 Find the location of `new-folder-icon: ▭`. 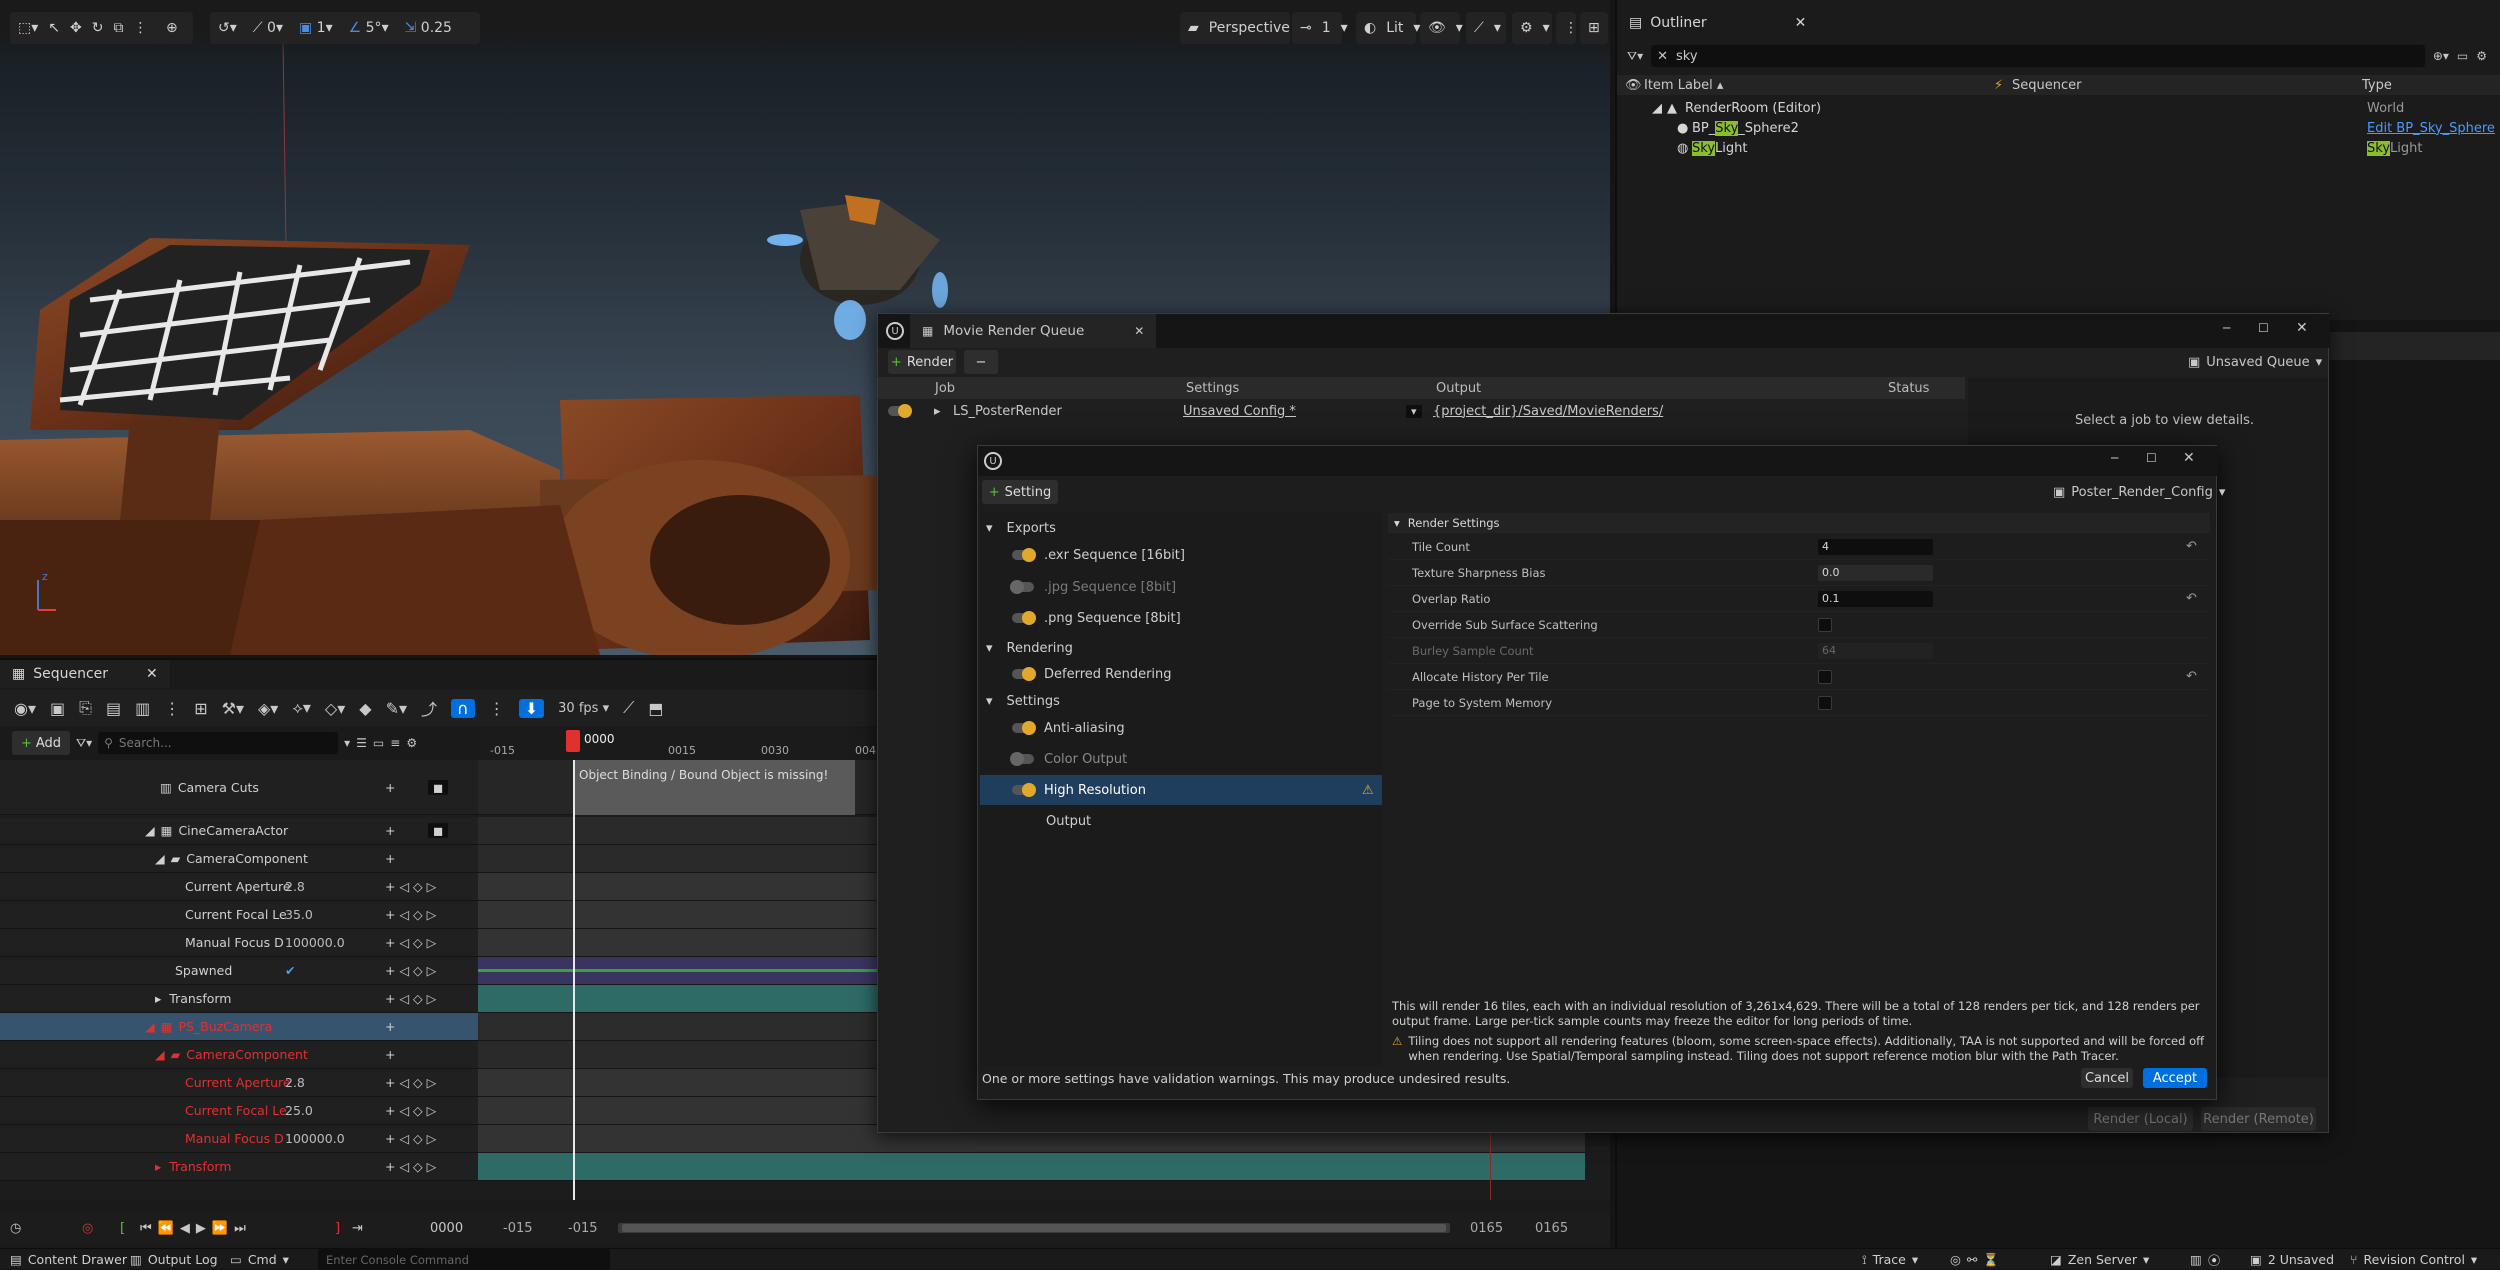

new-folder-icon: ▭ is located at coordinates (2462, 56).